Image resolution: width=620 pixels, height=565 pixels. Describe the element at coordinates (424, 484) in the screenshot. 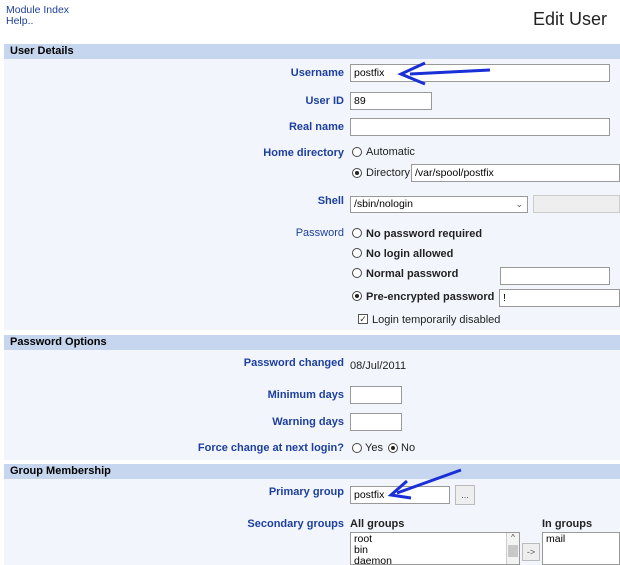

I see `annotation-arrow-primary-group` at that location.